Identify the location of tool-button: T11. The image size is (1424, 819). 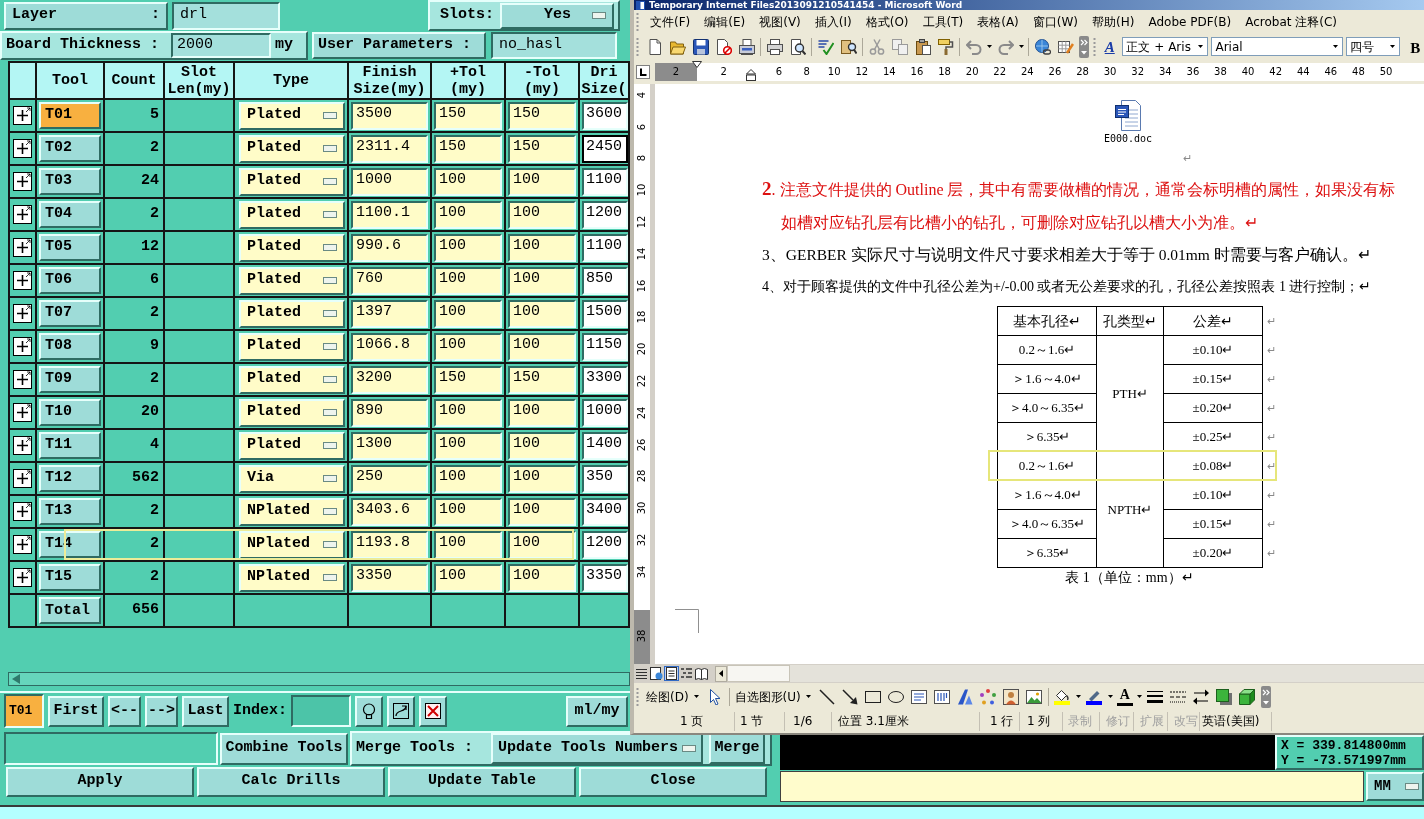
(70, 445).